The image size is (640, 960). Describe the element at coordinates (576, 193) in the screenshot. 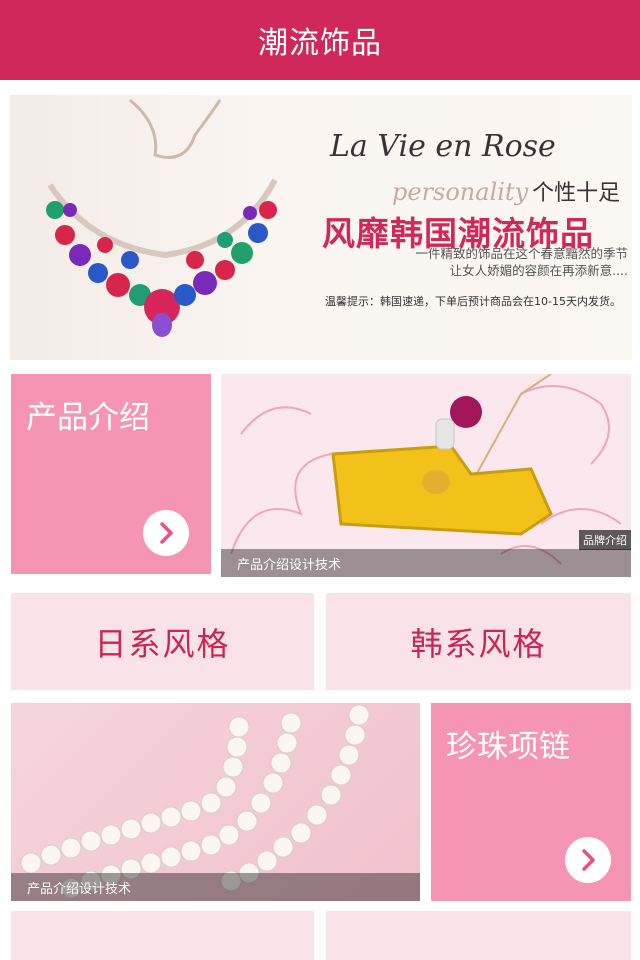

I see `banner-tagline-cn: 个性十足` at that location.